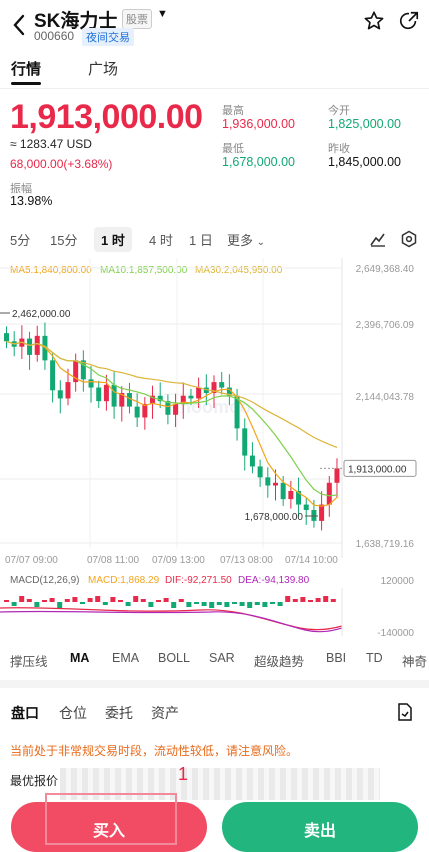 The height and width of the screenshot is (852, 429). What do you see at coordinates (374, 21) in the screenshot?
I see `star-icon` at bounding box center [374, 21].